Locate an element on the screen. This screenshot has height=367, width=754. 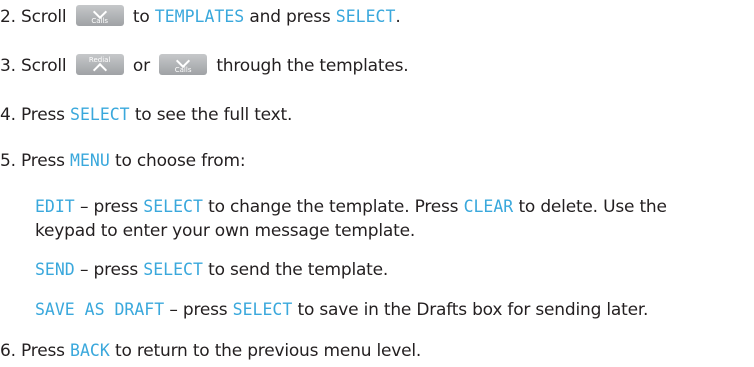
keyword-templates: TEMPLATES is located at coordinates (199, 16).